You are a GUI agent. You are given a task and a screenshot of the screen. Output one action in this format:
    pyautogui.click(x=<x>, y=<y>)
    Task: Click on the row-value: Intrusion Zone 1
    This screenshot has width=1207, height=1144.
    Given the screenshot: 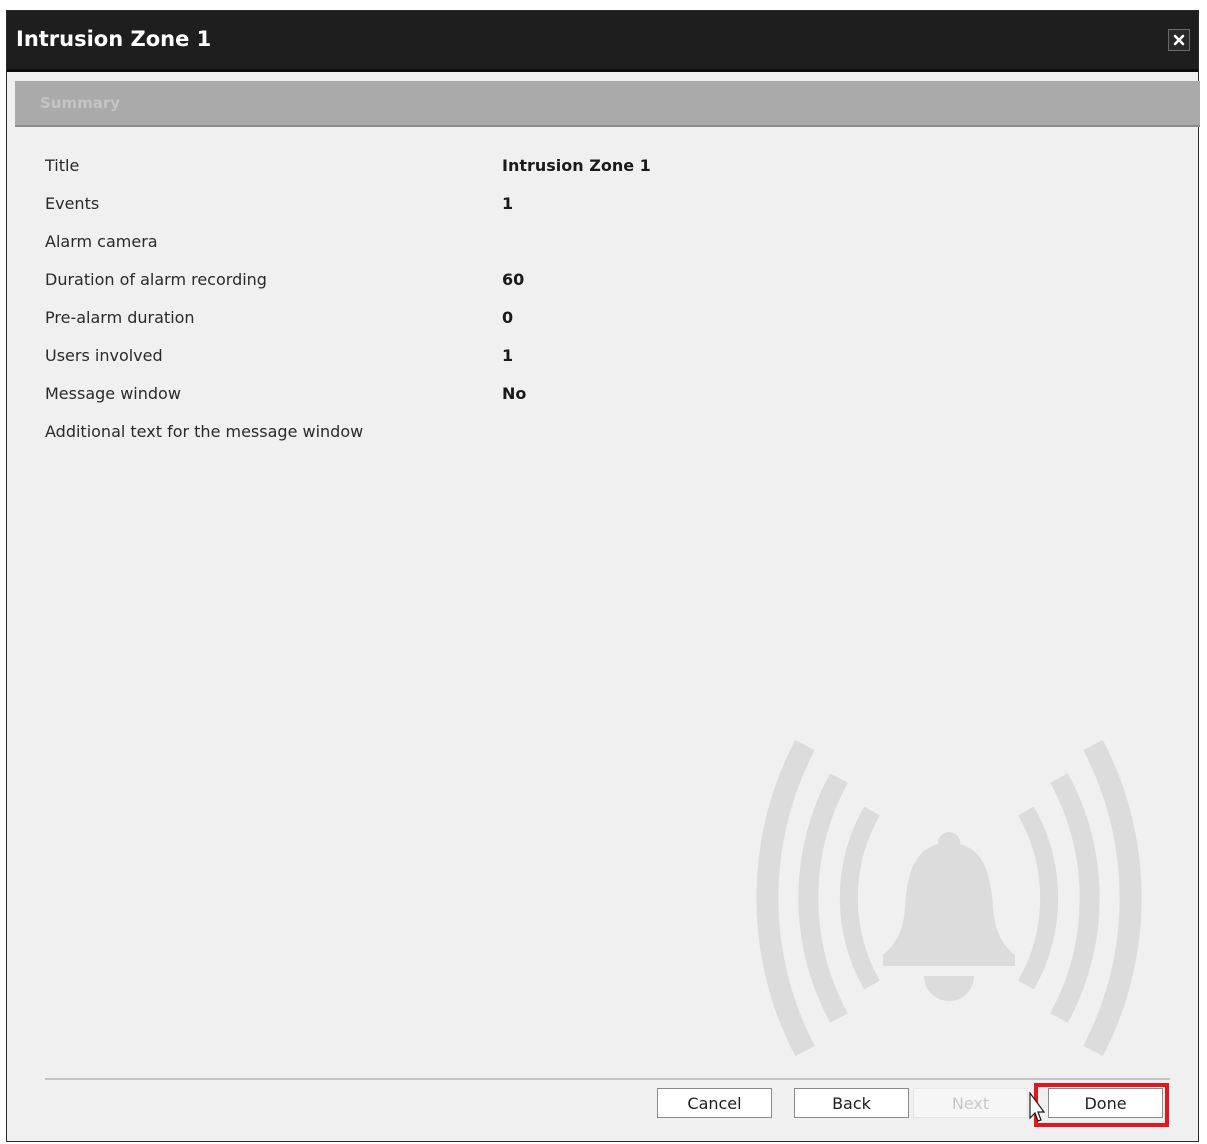 What is the action you would take?
    pyautogui.click(x=576, y=165)
    